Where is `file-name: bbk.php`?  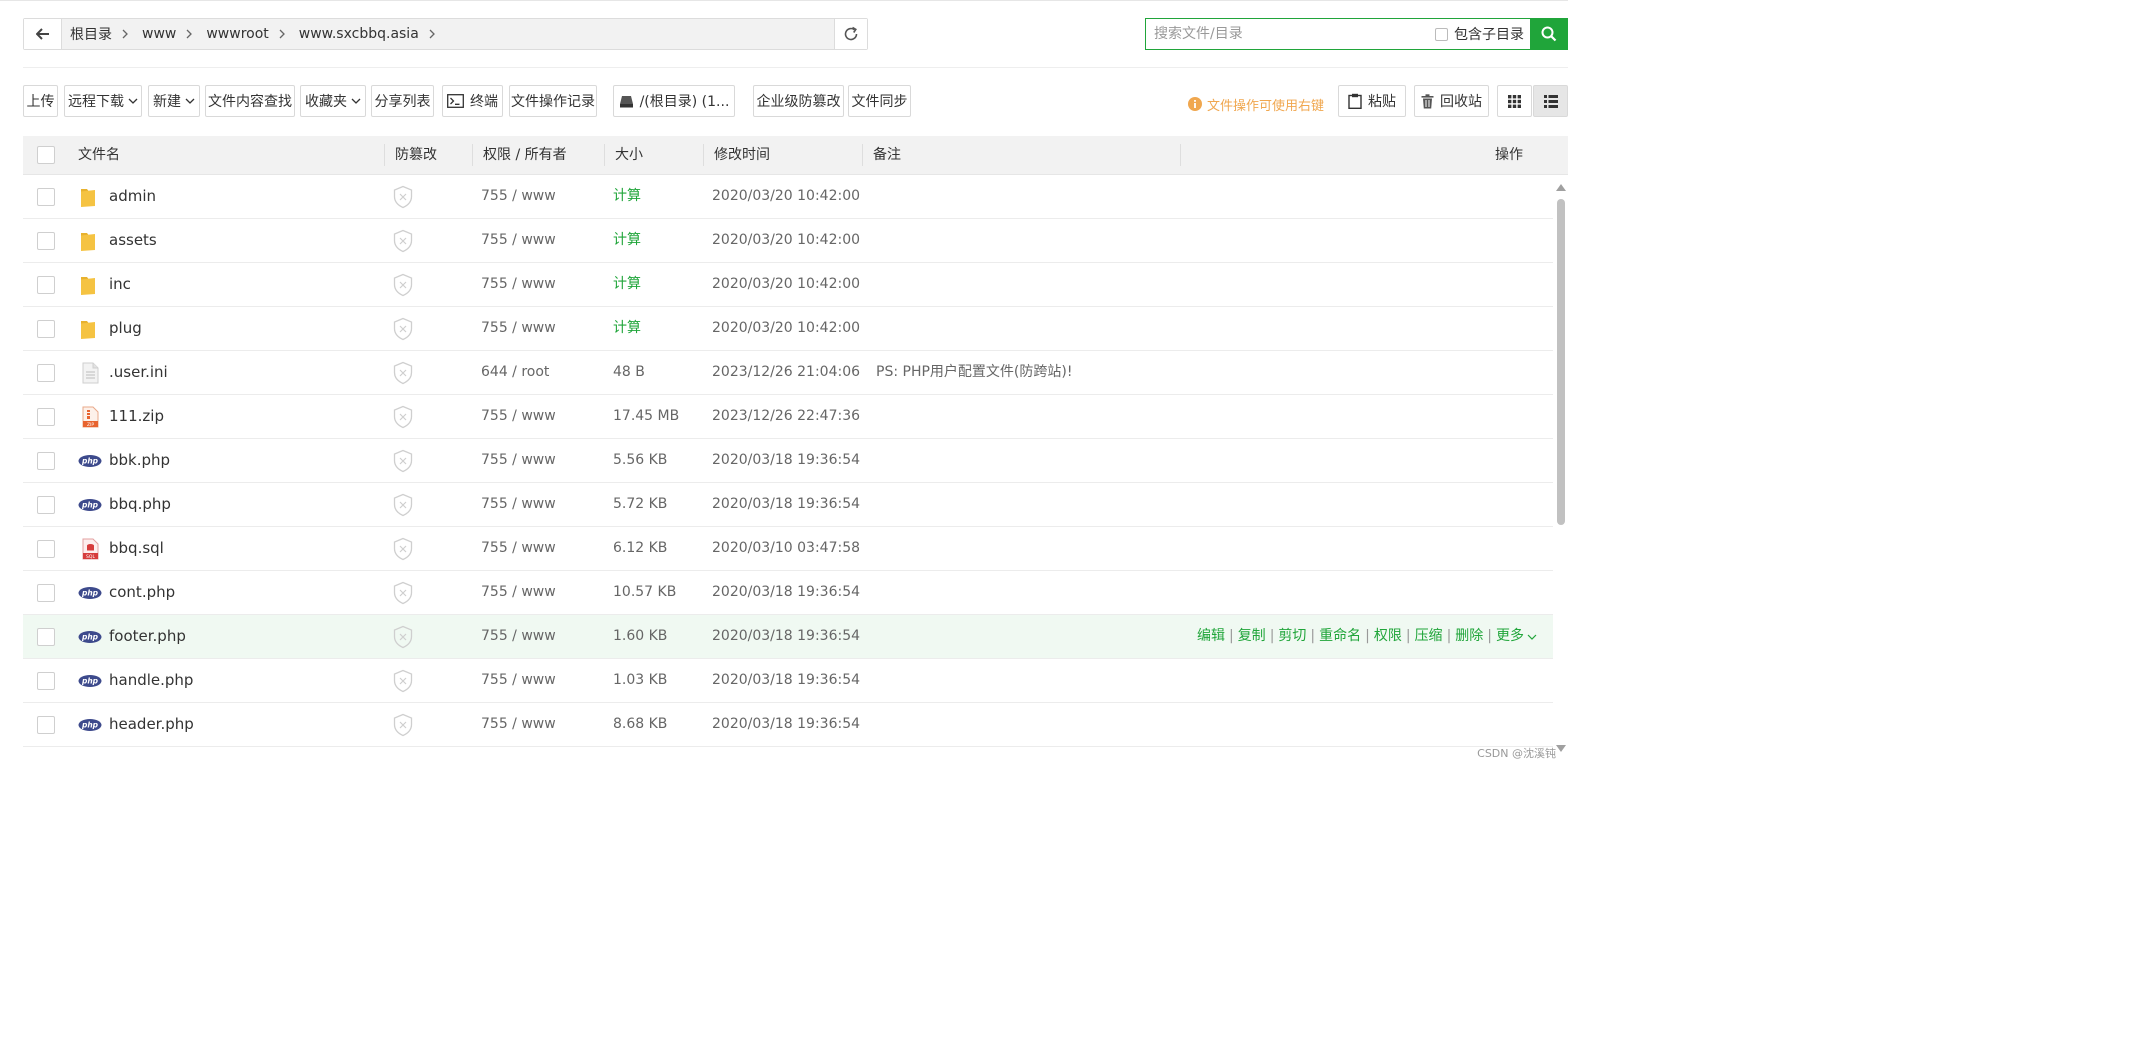 file-name: bbk.php is located at coordinates (139, 460).